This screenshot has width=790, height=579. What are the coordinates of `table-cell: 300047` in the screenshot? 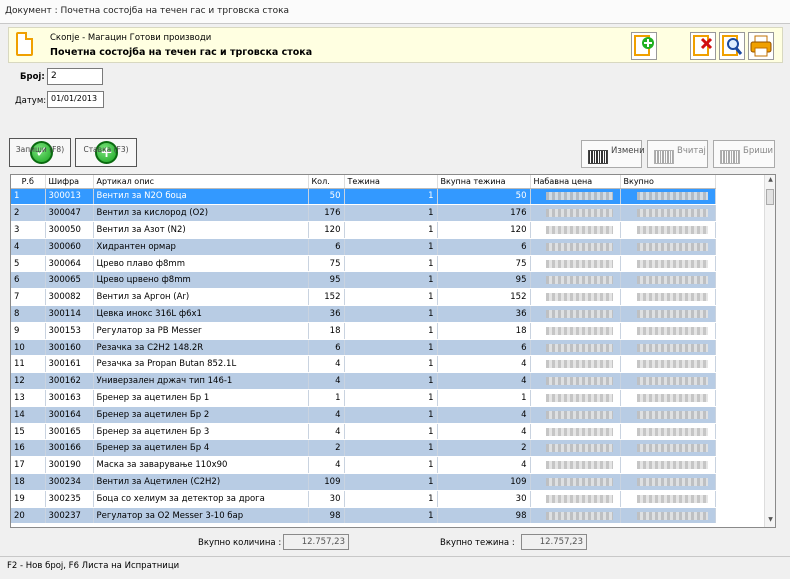 It's located at (69, 213).